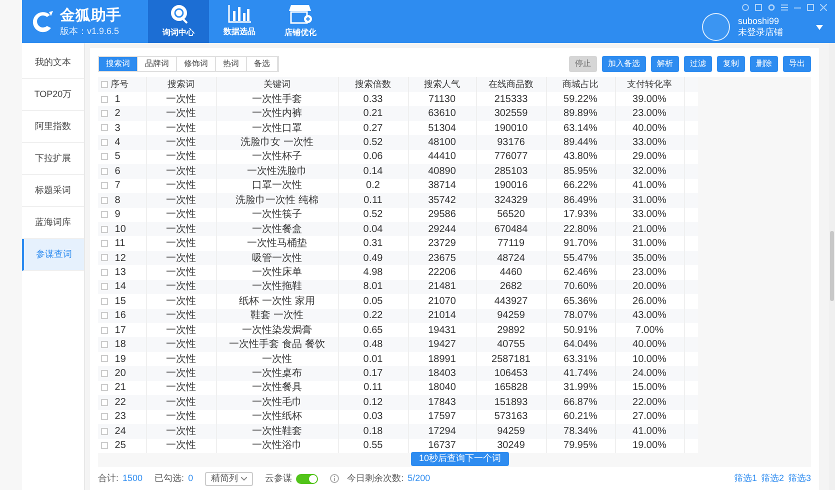 The image size is (835, 490). What do you see at coordinates (120, 388) in the screenshot?
I see `table-cell: 21` at bounding box center [120, 388].